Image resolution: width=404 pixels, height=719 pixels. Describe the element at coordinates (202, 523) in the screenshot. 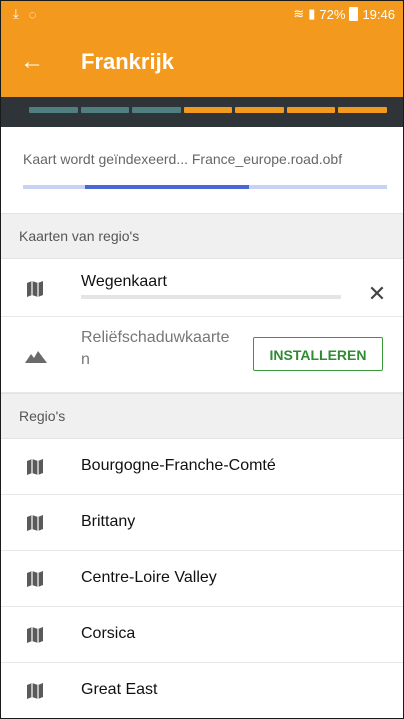

I see `list-item-region: Brittany` at that location.